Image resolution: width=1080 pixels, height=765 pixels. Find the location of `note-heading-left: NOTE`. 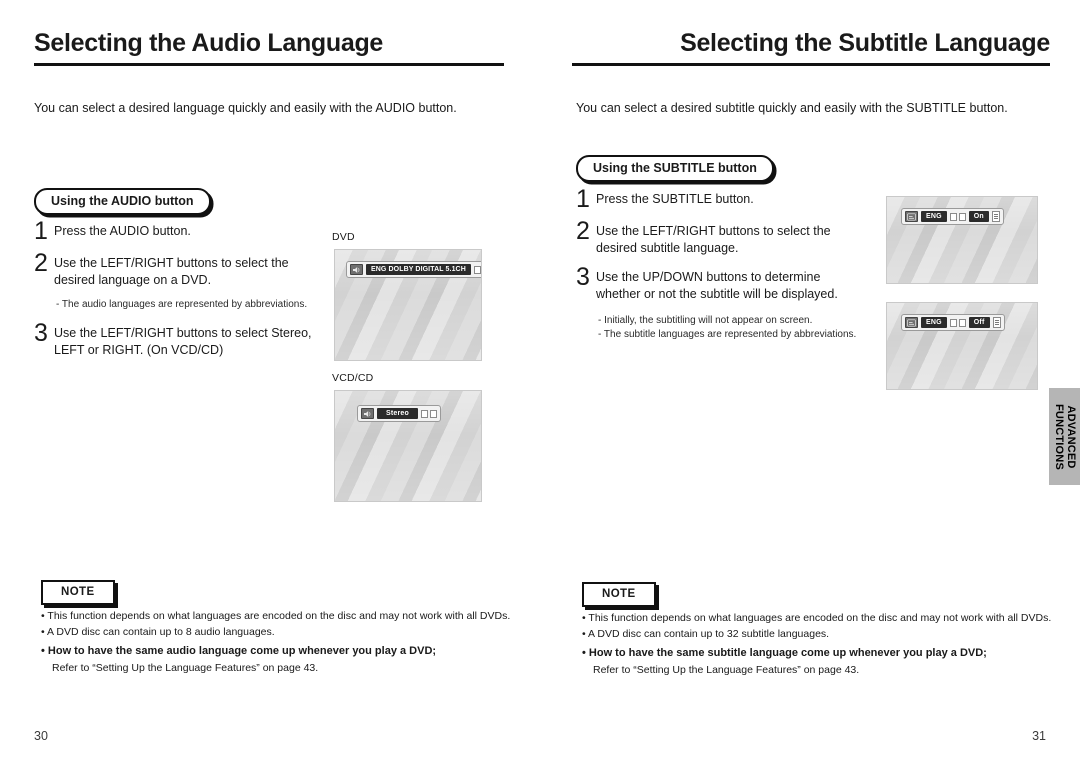

note-heading-left: NOTE is located at coordinates (78, 592).